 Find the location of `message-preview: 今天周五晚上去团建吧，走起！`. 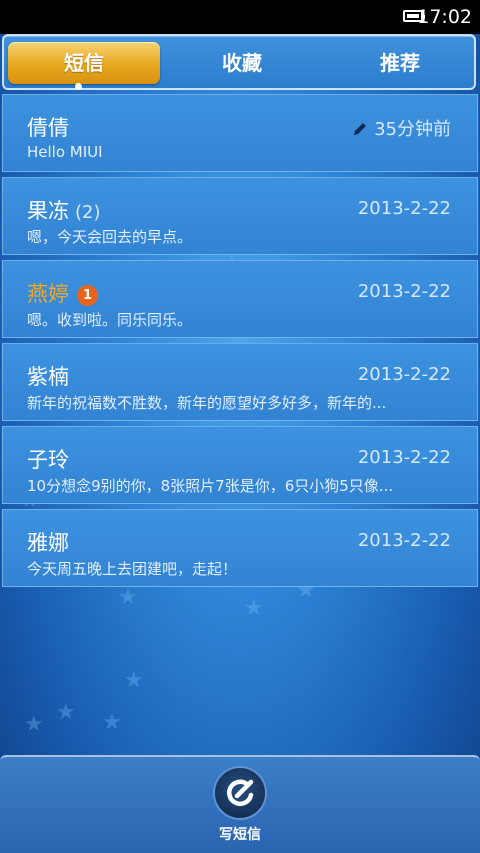

message-preview: 今天周五晚上去团建吧，走起！ is located at coordinates (132, 569).